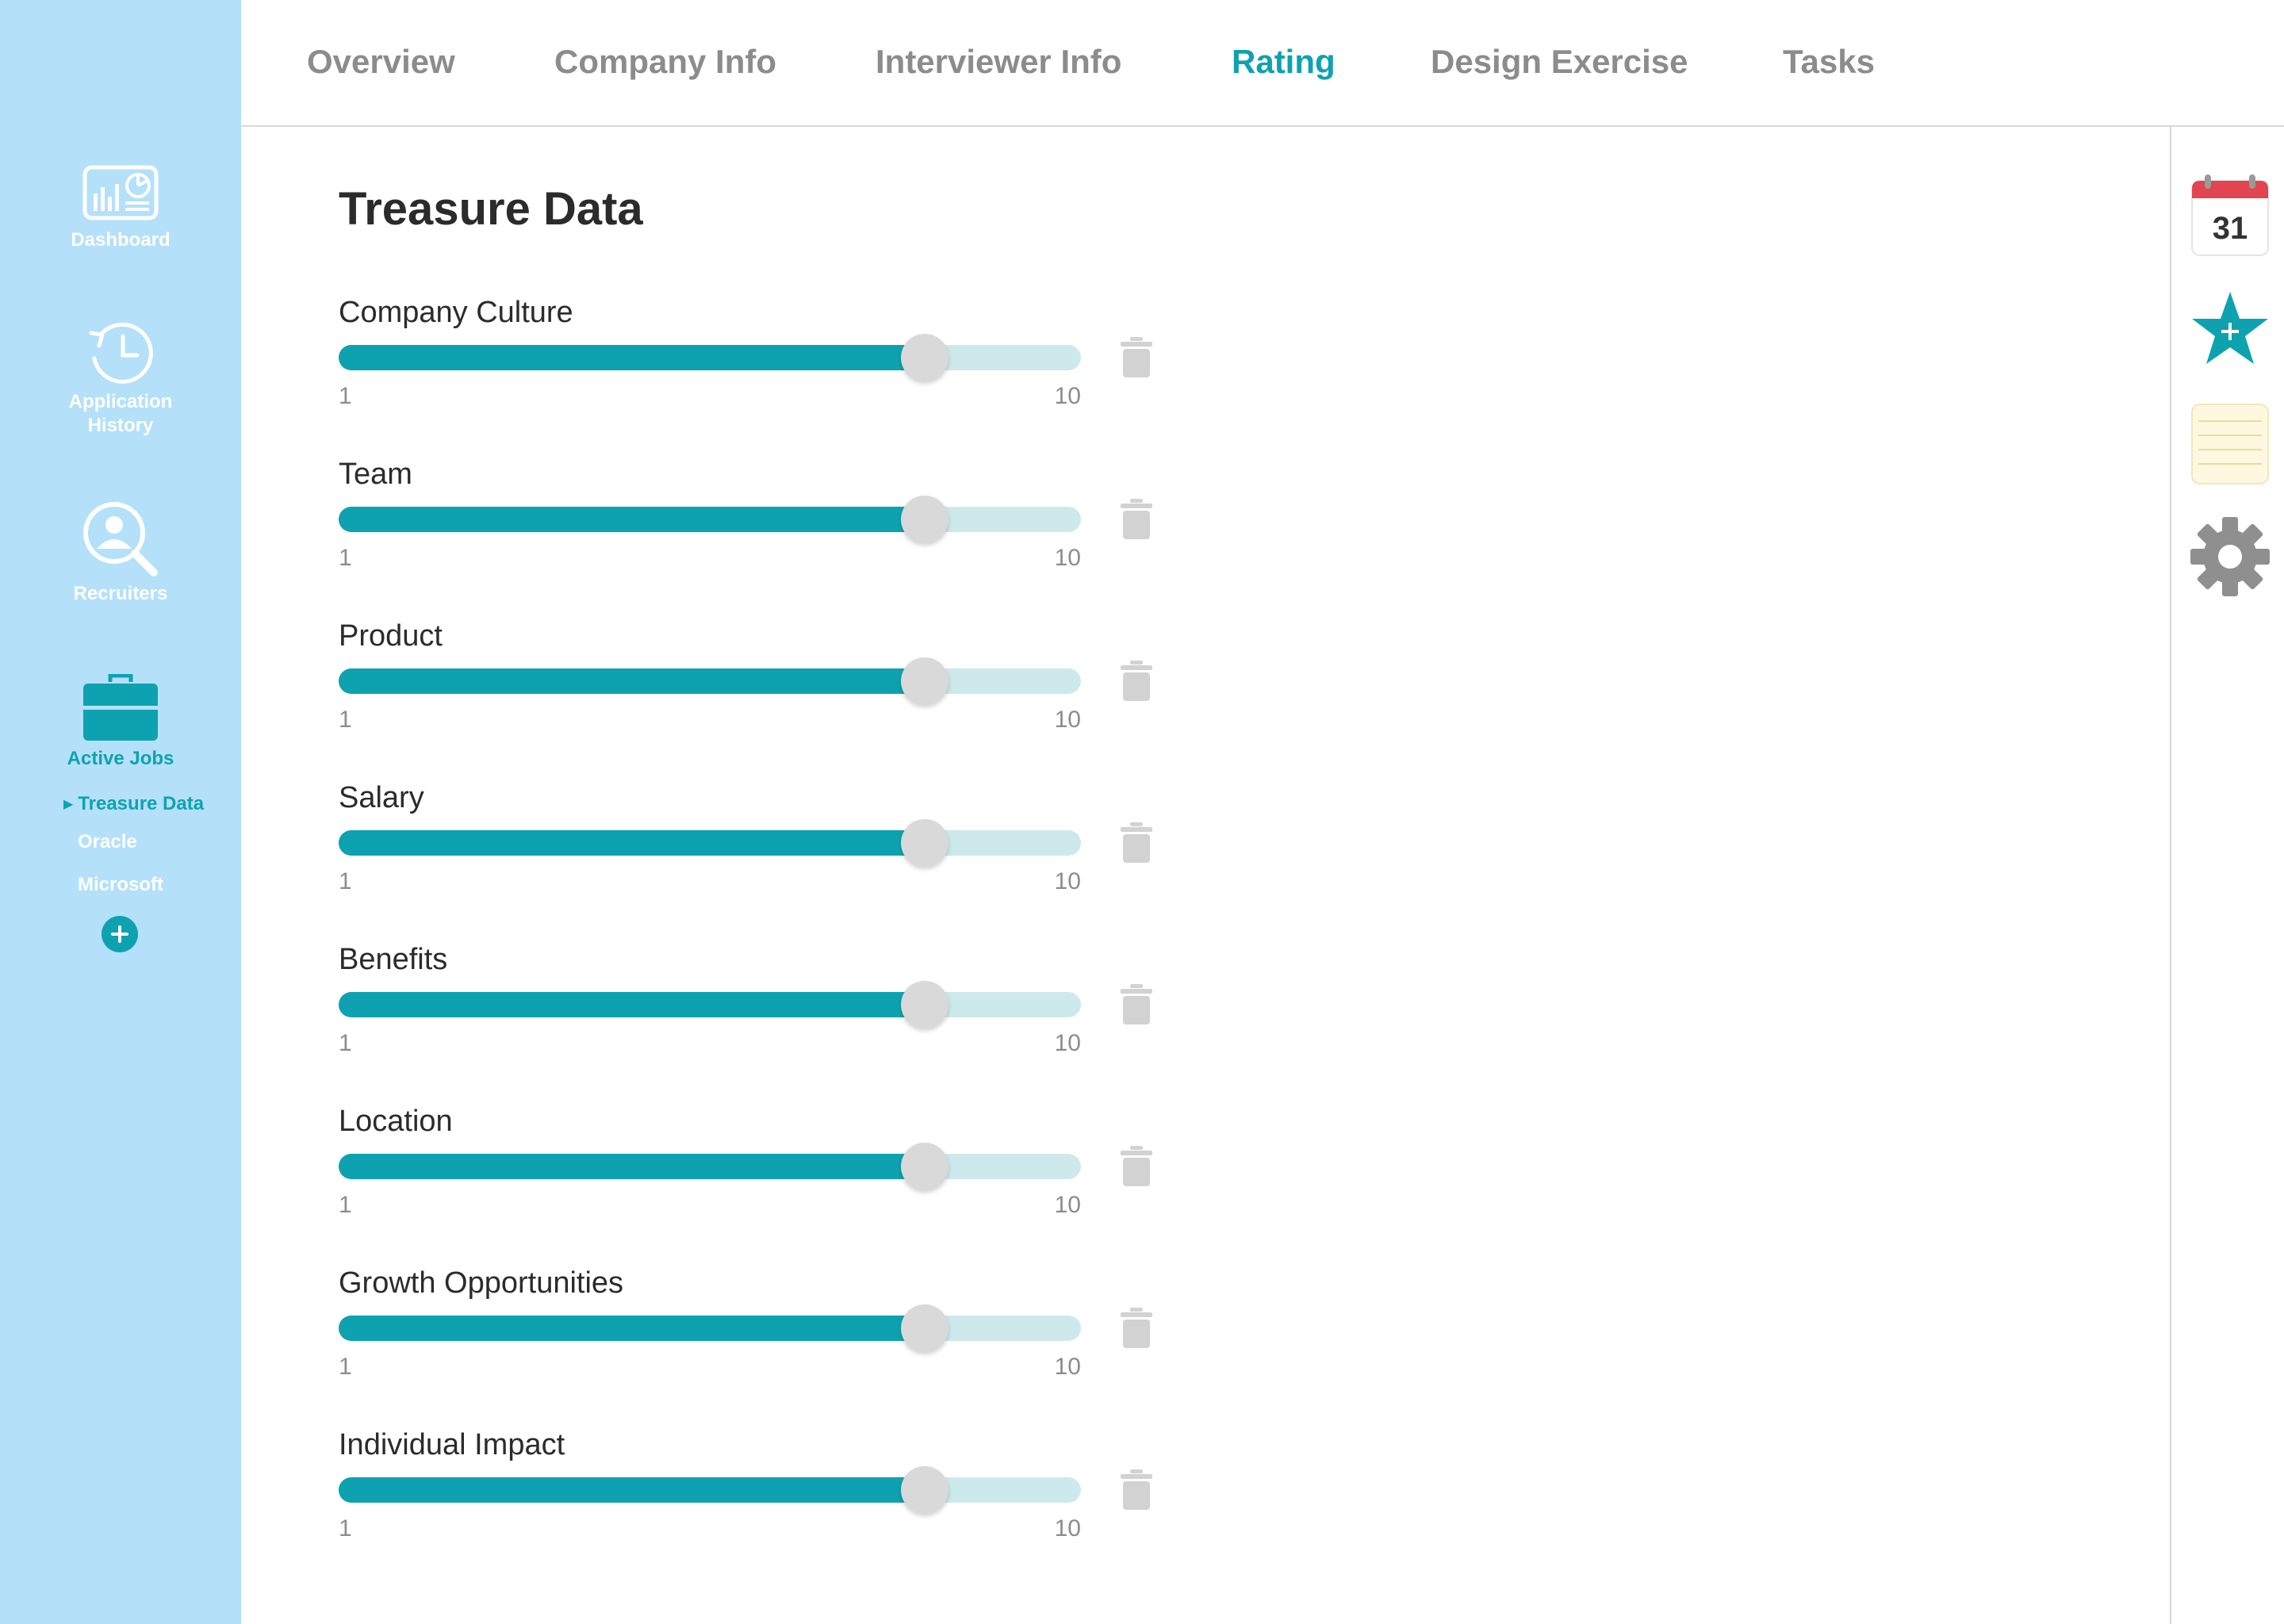 This screenshot has width=2284, height=1624. What do you see at coordinates (665, 62) in the screenshot?
I see `tab-company-info: Company Info` at bounding box center [665, 62].